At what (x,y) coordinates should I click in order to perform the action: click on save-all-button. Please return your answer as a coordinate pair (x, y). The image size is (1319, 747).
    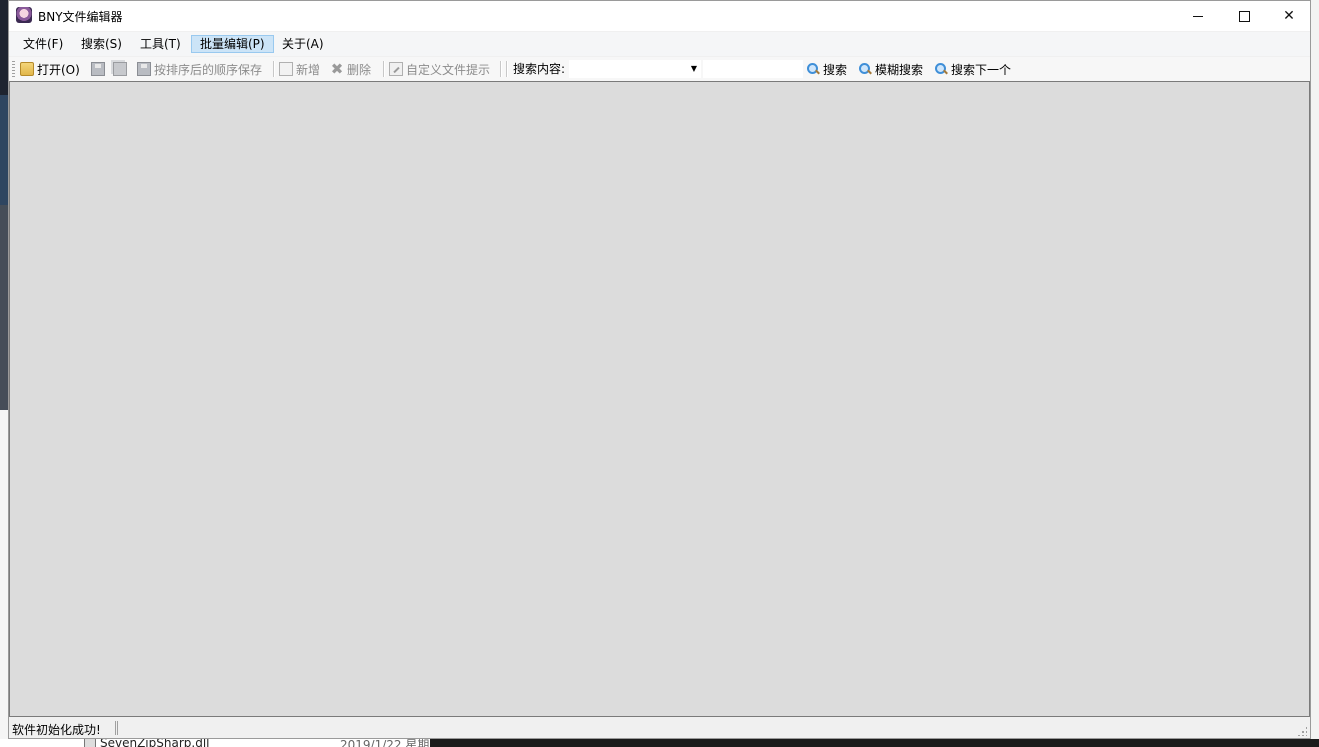
    Looking at the image, I should click on (120, 69).